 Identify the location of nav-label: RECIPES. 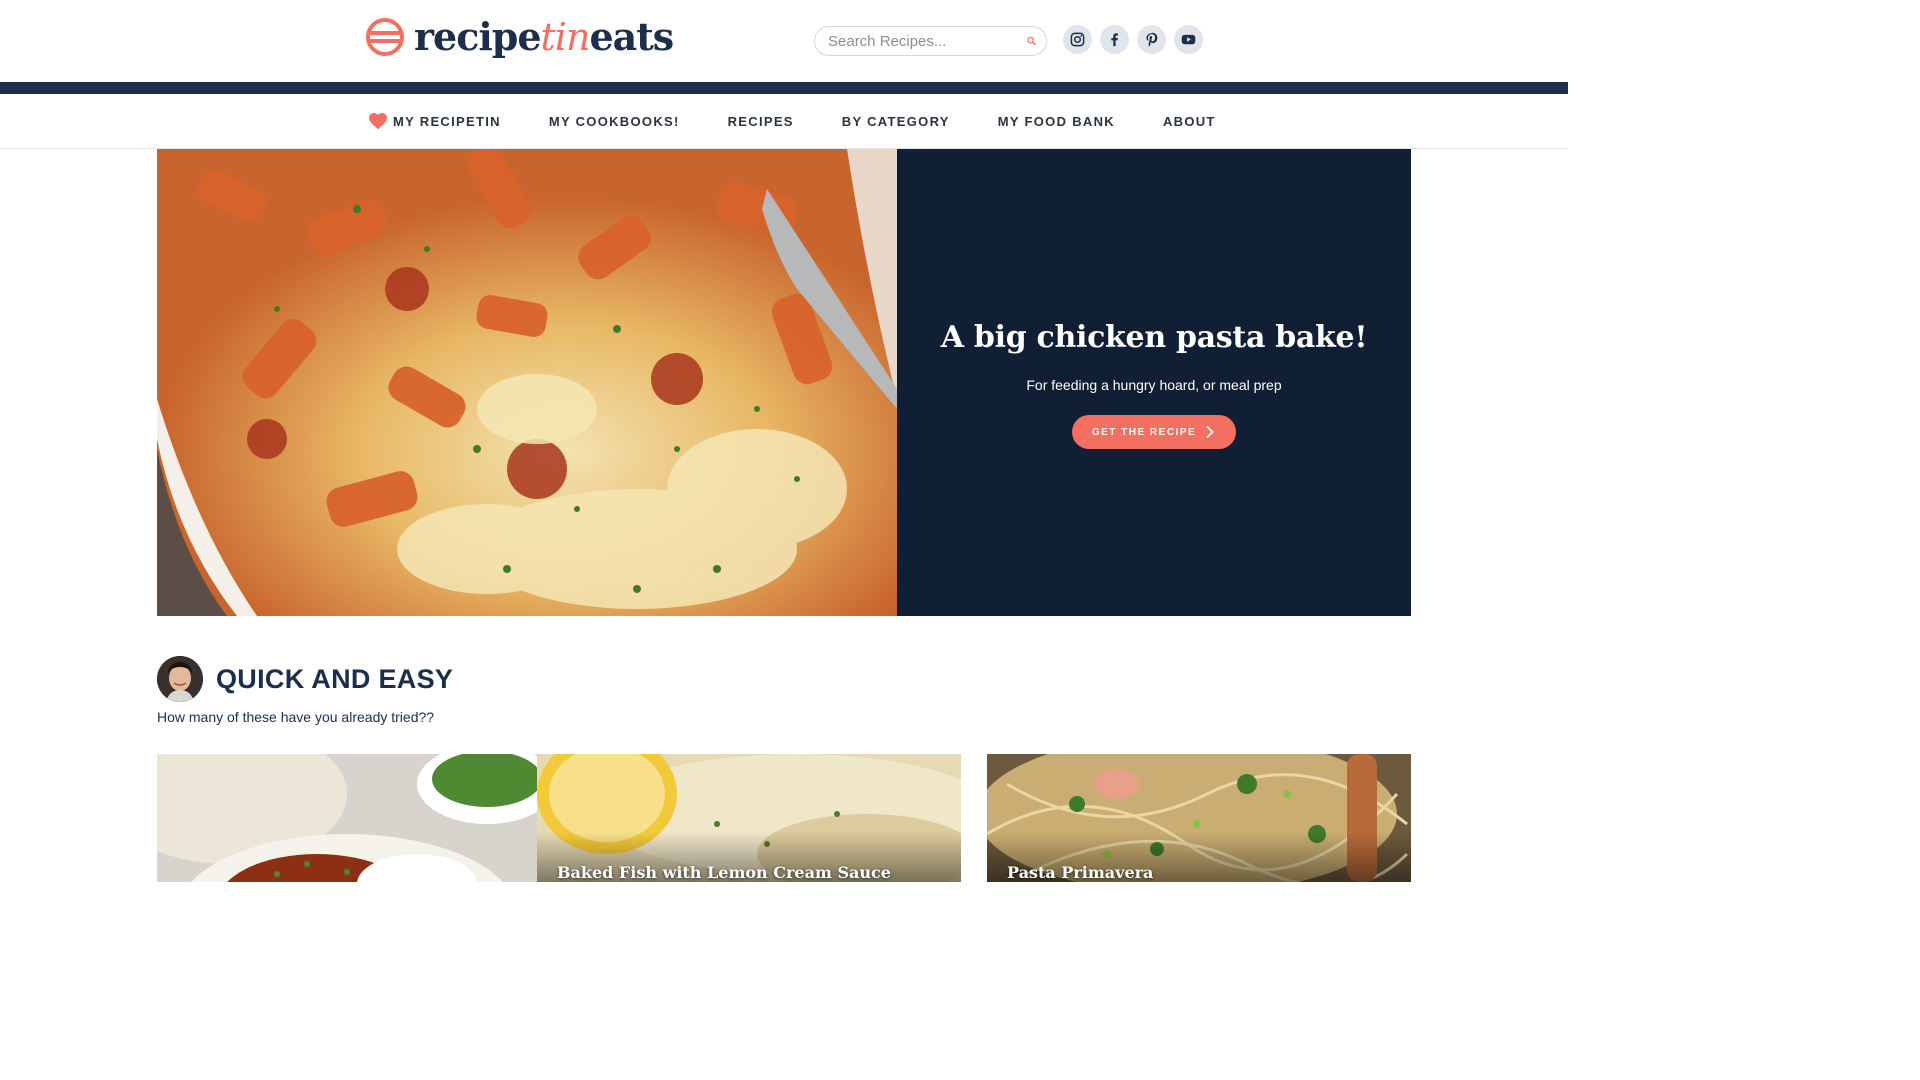
(760, 121).